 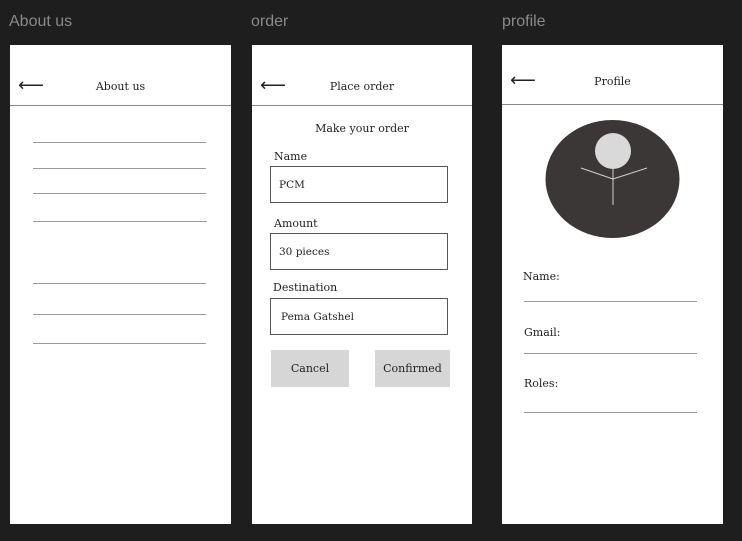 I want to click on order-header: ⟵ Place order, so click(x=362, y=75).